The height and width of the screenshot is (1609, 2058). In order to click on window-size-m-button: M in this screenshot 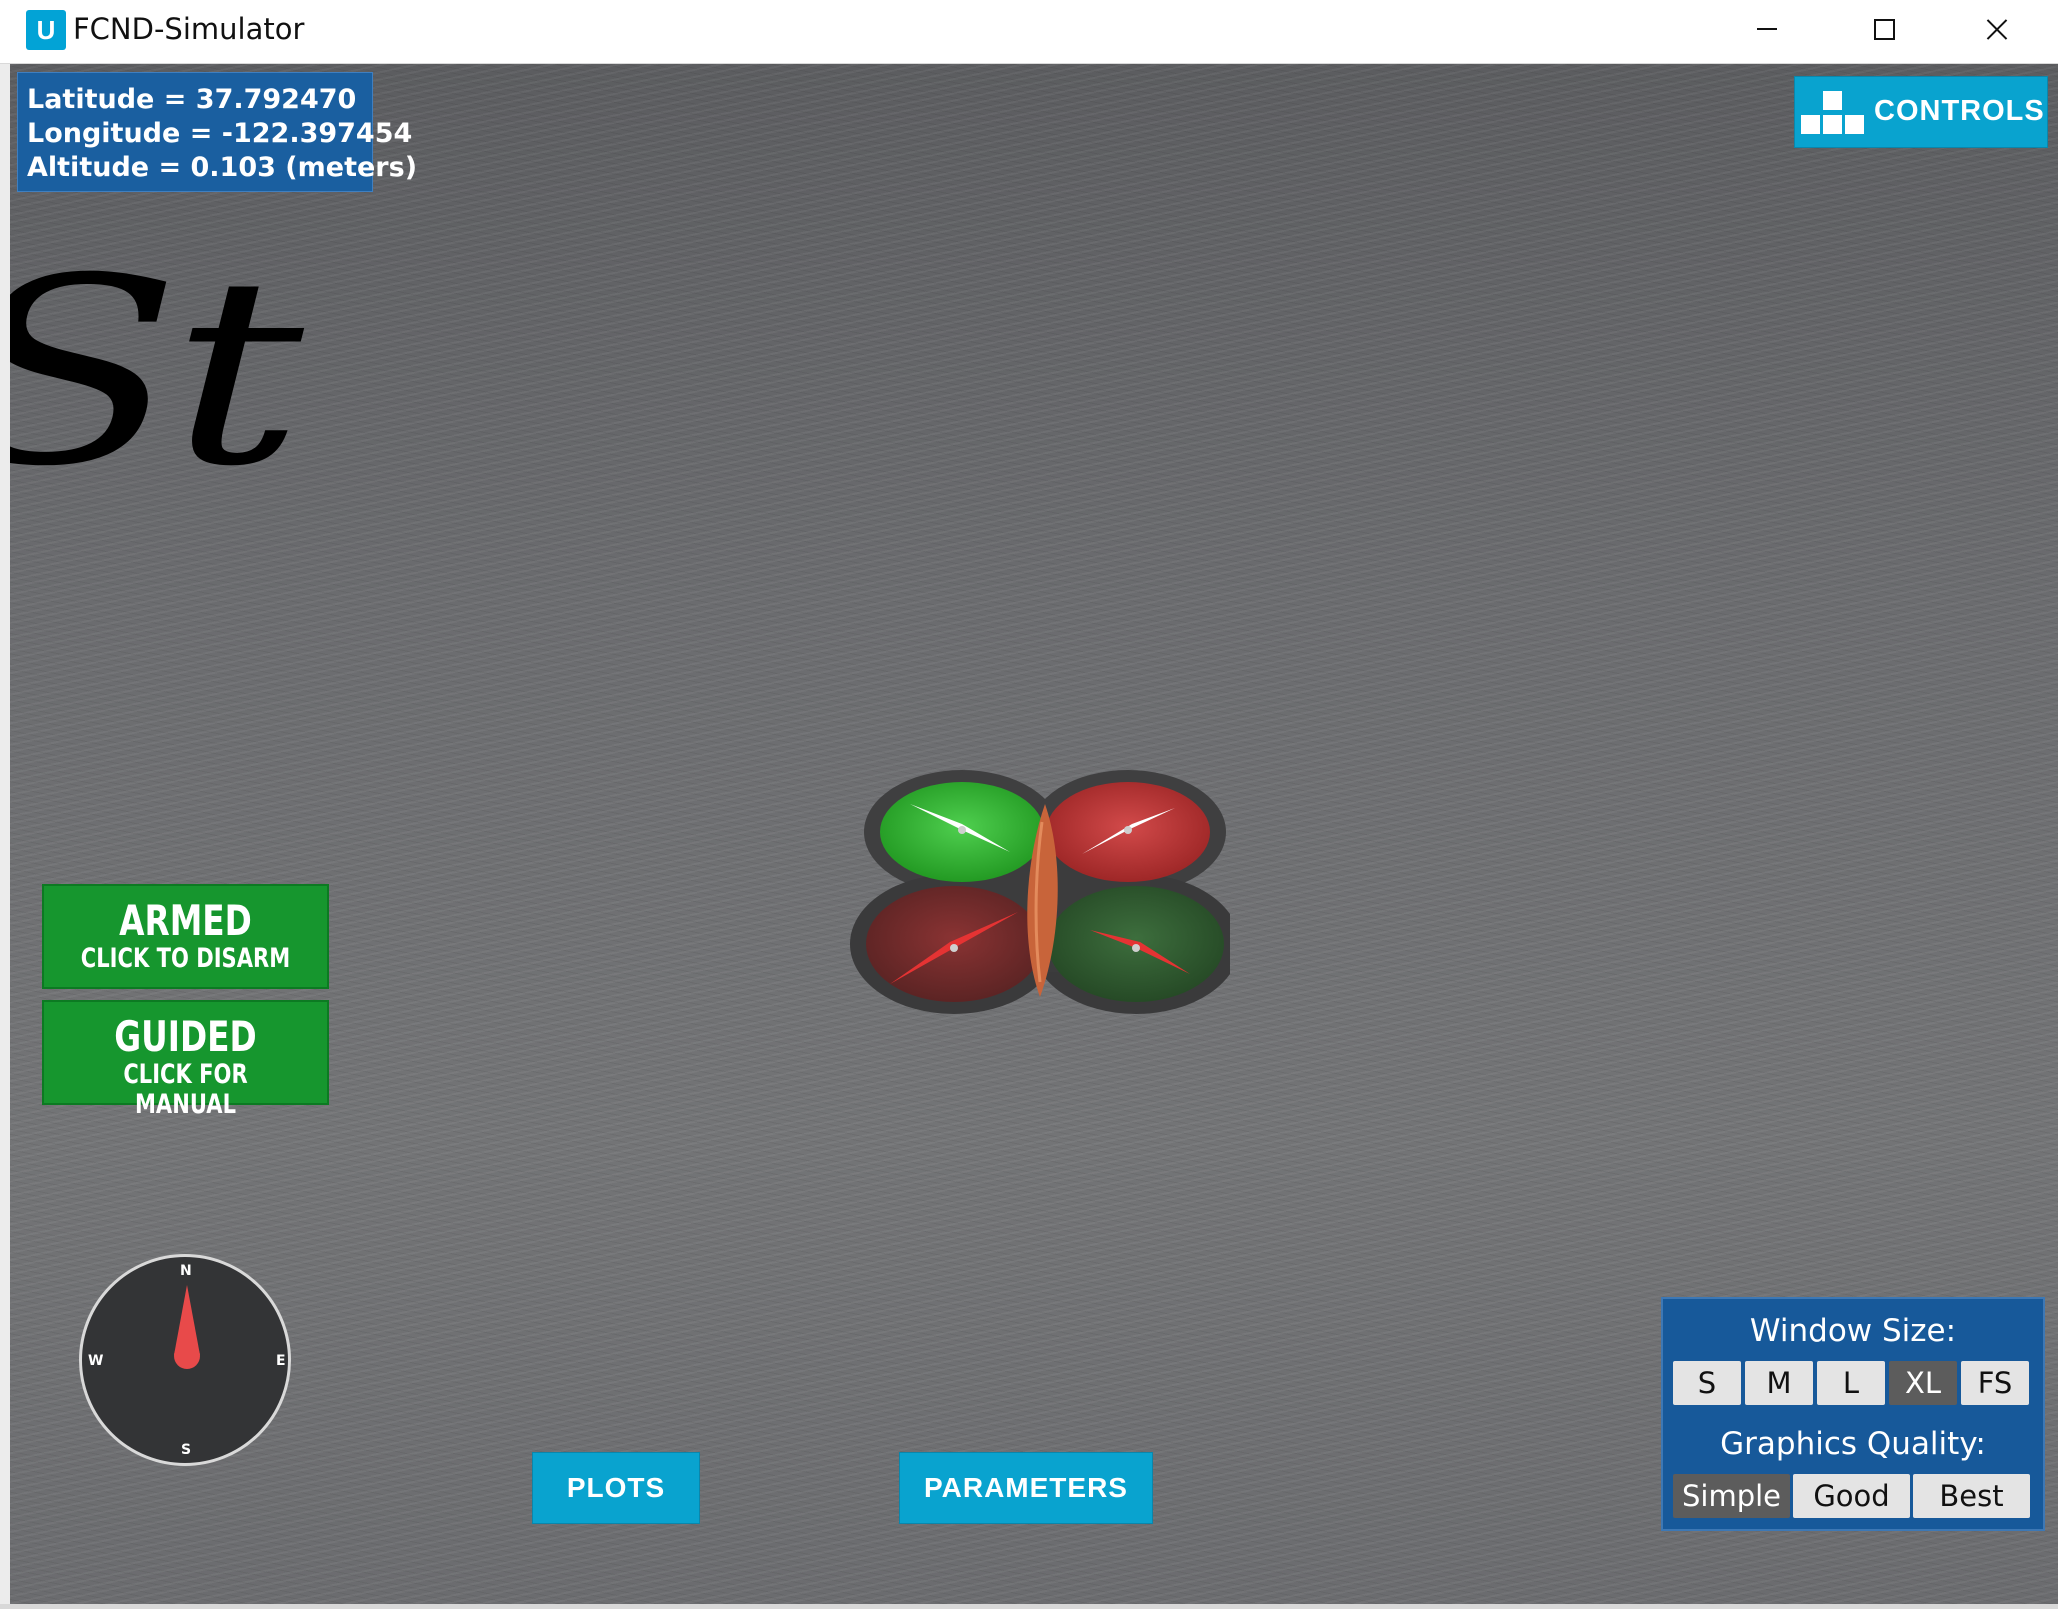, I will do `click(1779, 1383)`.